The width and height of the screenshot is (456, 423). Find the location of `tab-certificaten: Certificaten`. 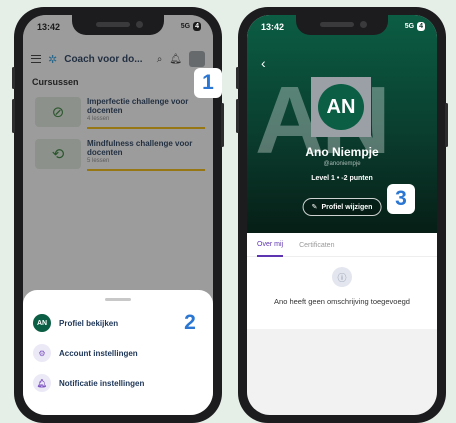

tab-certificaten: Certificaten is located at coordinates (316, 245).